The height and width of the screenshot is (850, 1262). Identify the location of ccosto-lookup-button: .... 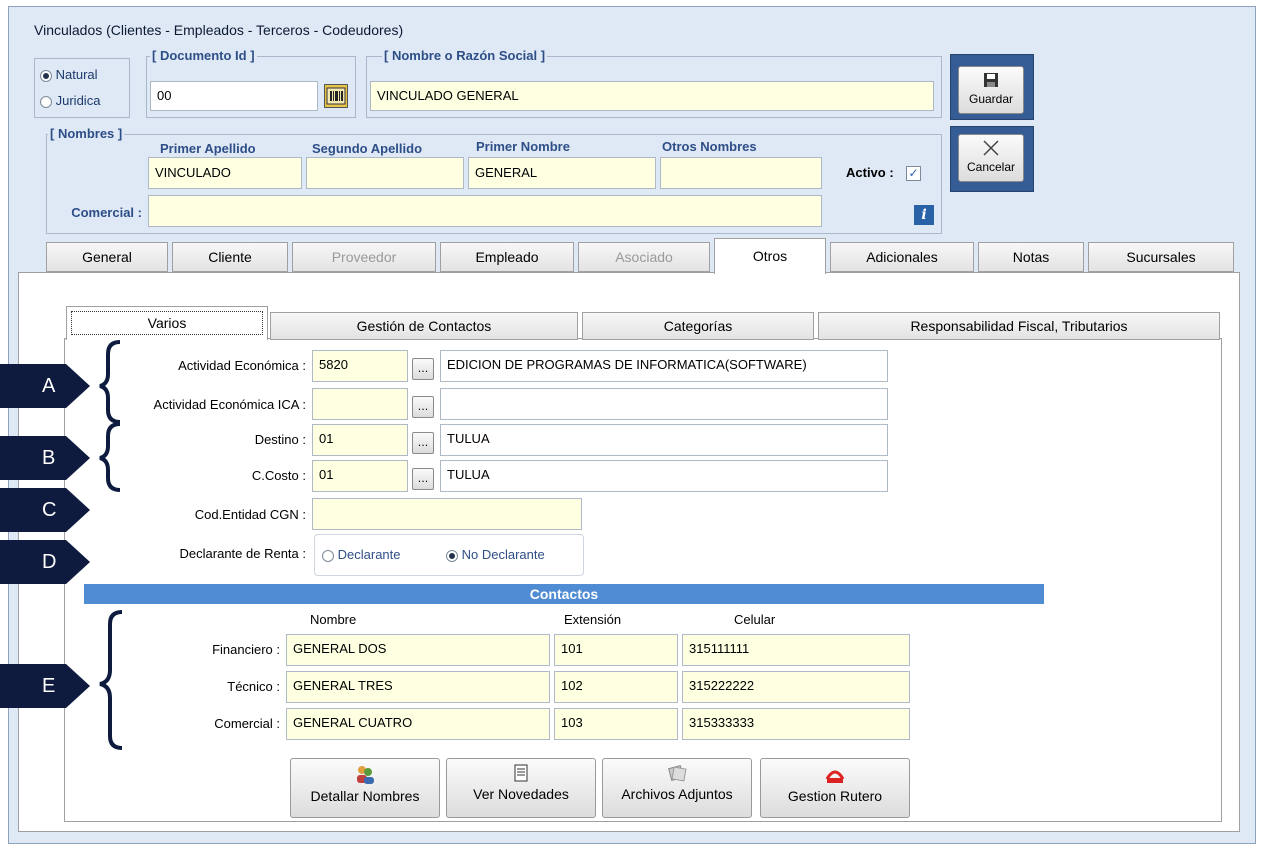
(423, 479).